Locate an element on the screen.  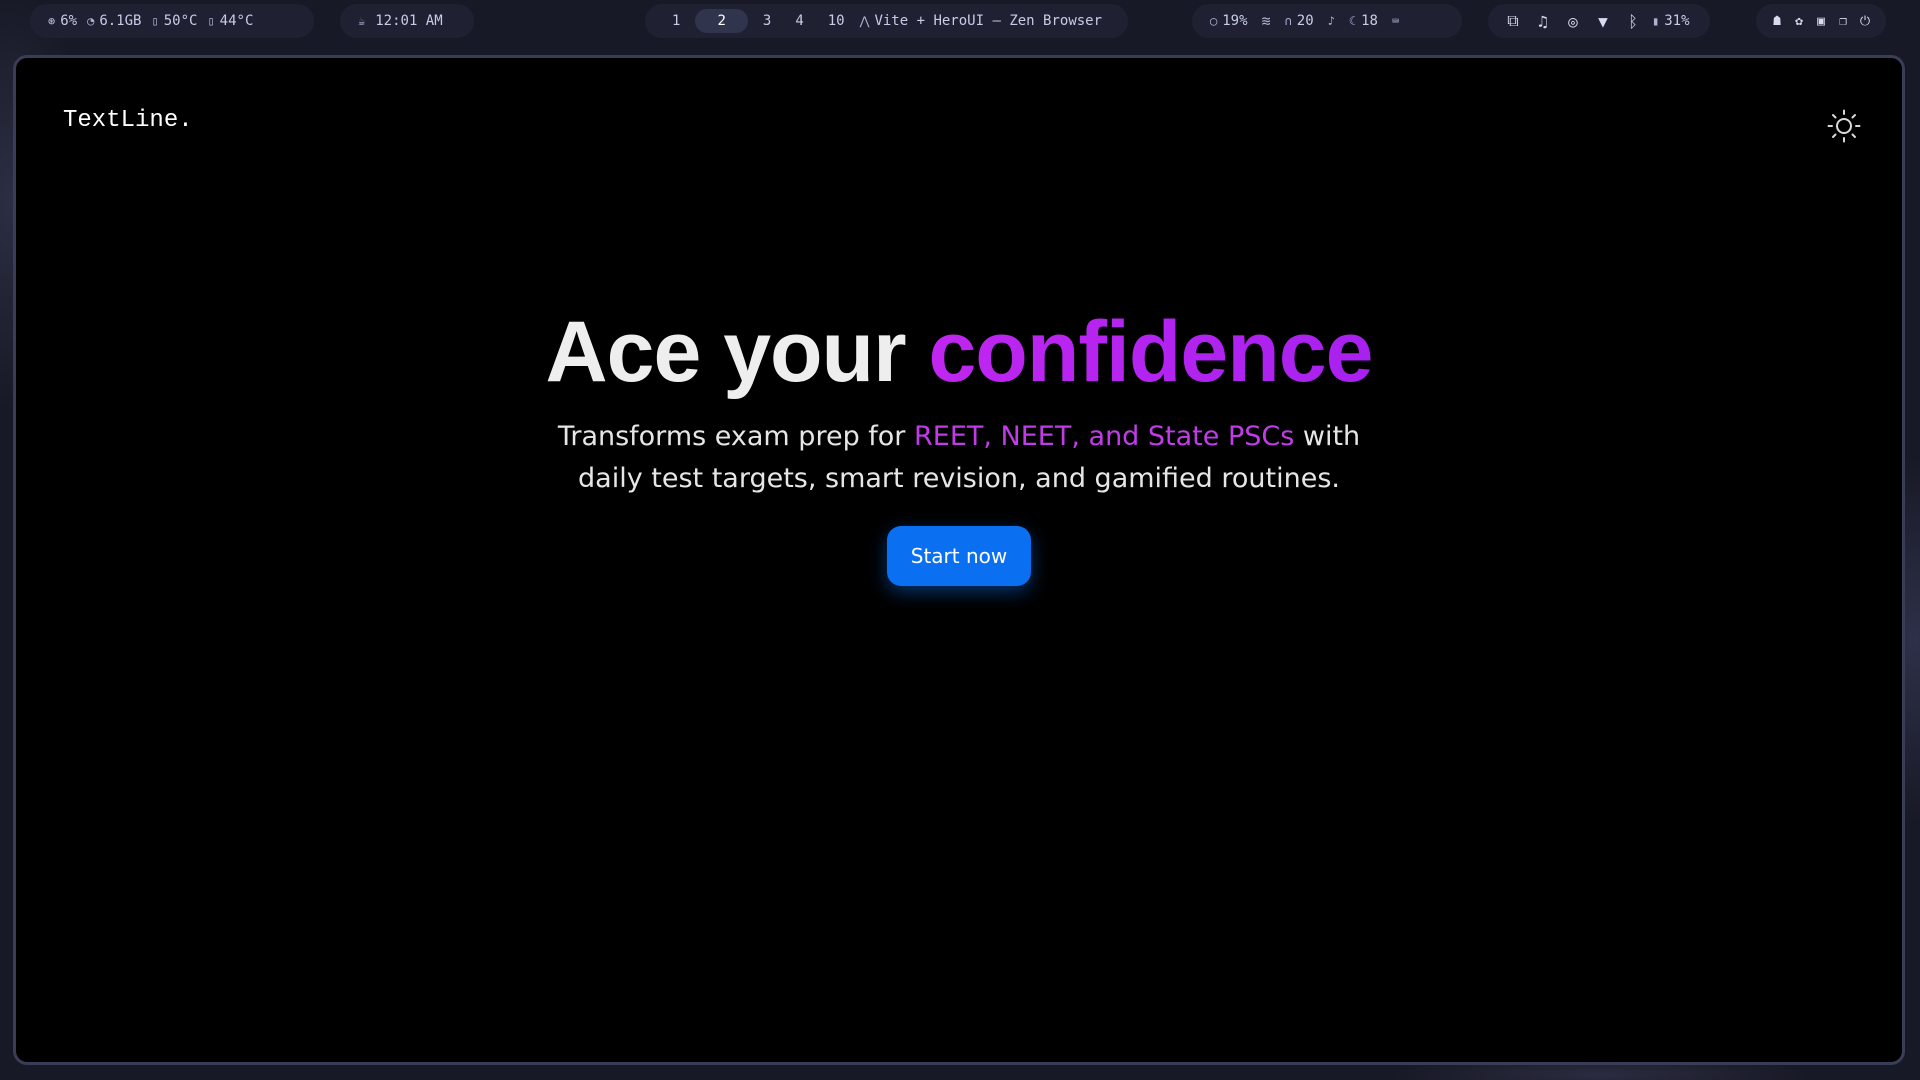
gpu-temp-stat: ▯ 44°C is located at coordinates (230, 21).